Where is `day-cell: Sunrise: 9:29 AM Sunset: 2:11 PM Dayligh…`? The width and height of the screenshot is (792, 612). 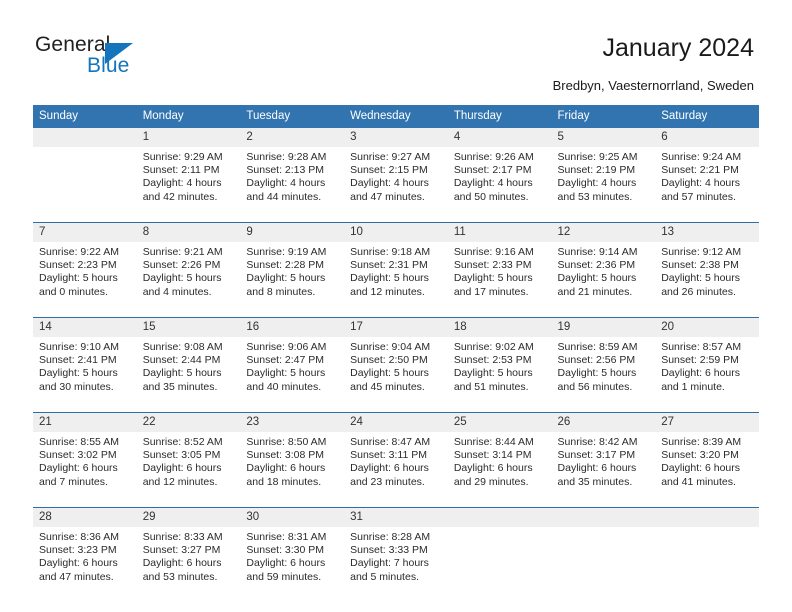 day-cell: Sunrise: 9:29 AM Sunset: 2:11 PM Dayligh… is located at coordinates (188, 180).